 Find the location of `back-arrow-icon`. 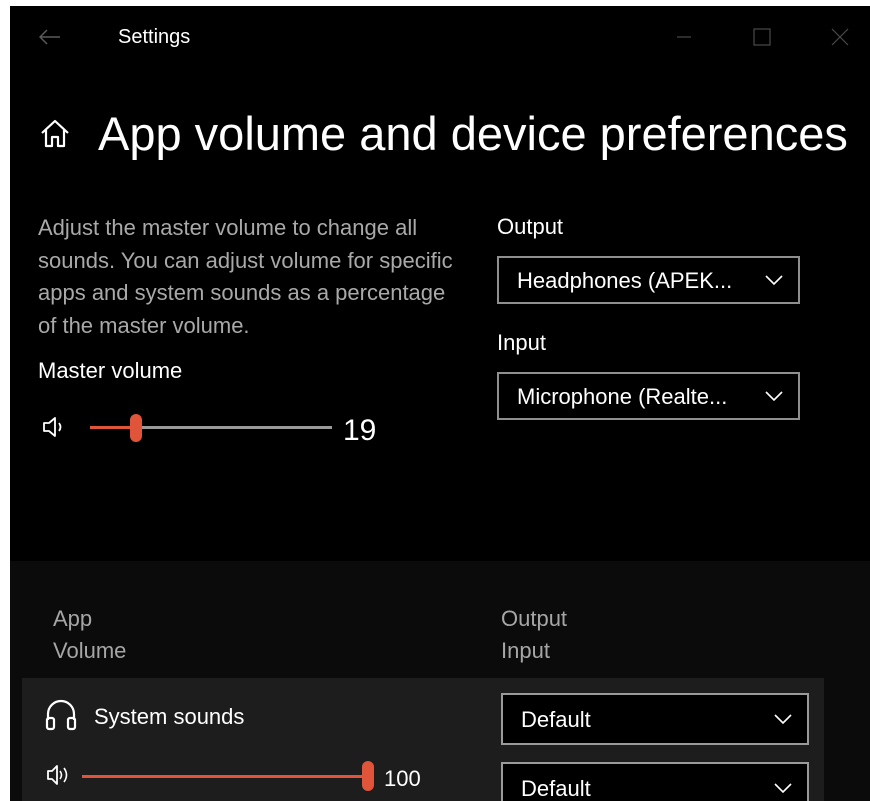

back-arrow-icon is located at coordinates (49, 37).